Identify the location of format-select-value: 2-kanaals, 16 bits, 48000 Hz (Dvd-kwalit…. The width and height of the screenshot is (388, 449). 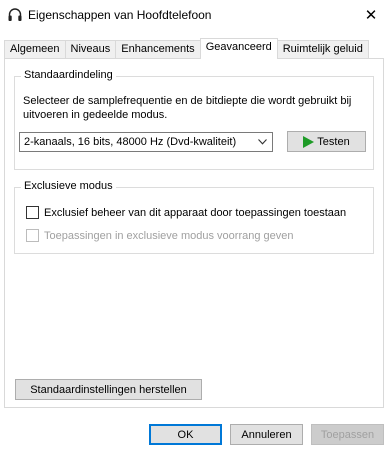
(130, 142).